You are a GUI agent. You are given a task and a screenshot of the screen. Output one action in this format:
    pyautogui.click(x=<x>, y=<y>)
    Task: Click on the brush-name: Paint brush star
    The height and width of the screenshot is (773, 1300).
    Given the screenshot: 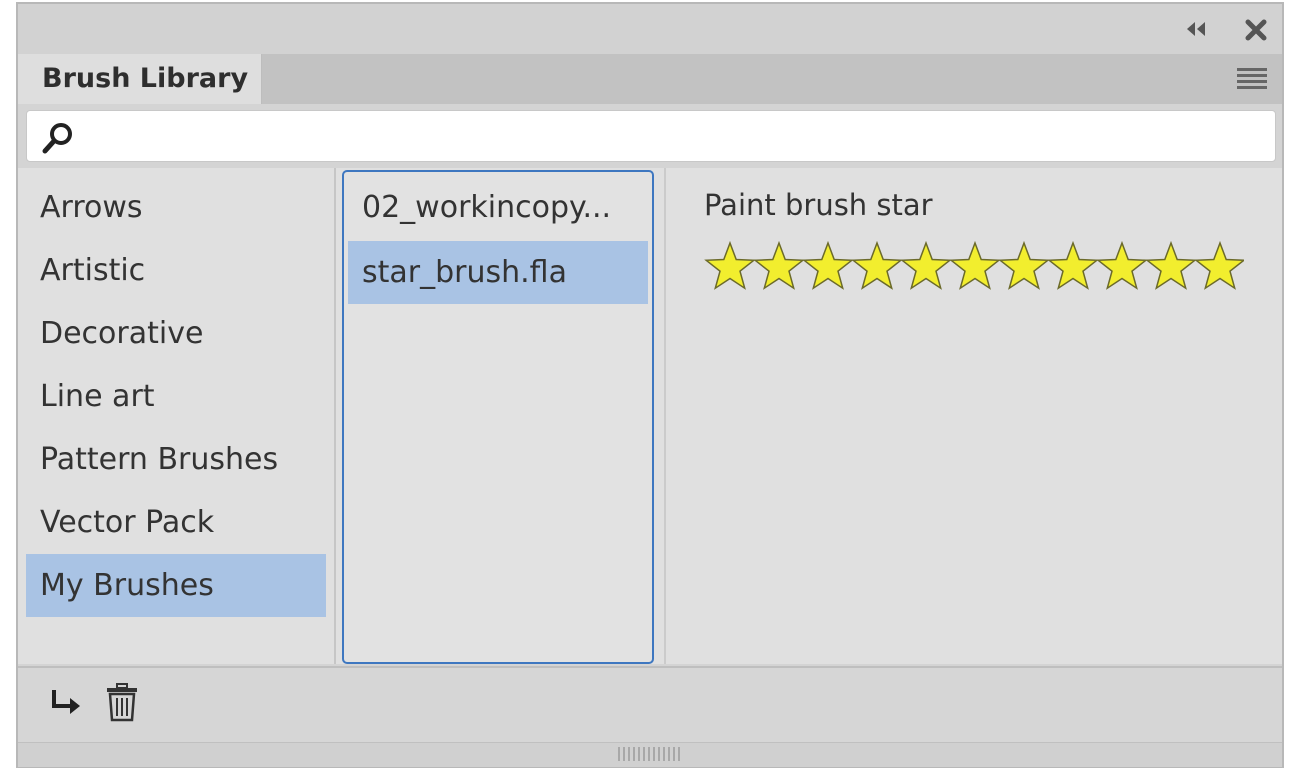 What is the action you would take?
    pyautogui.click(x=818, y=205)
    